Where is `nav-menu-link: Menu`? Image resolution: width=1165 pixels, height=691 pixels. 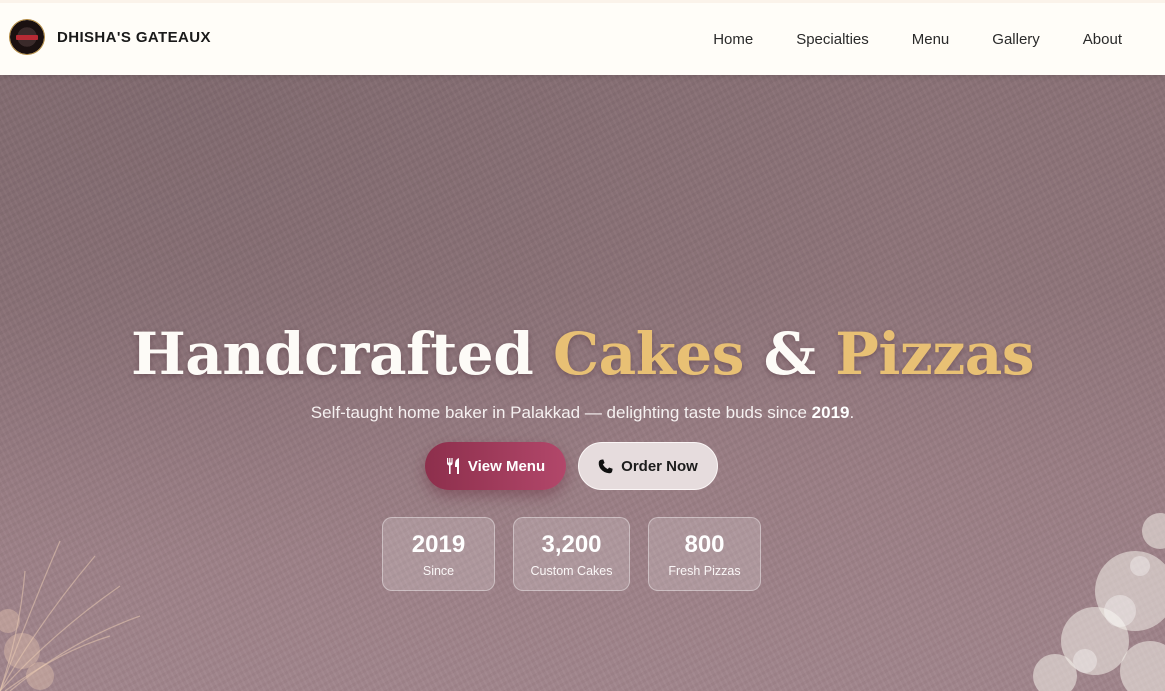
nav-menu-link: Menu is located at coordinates (931, 39).